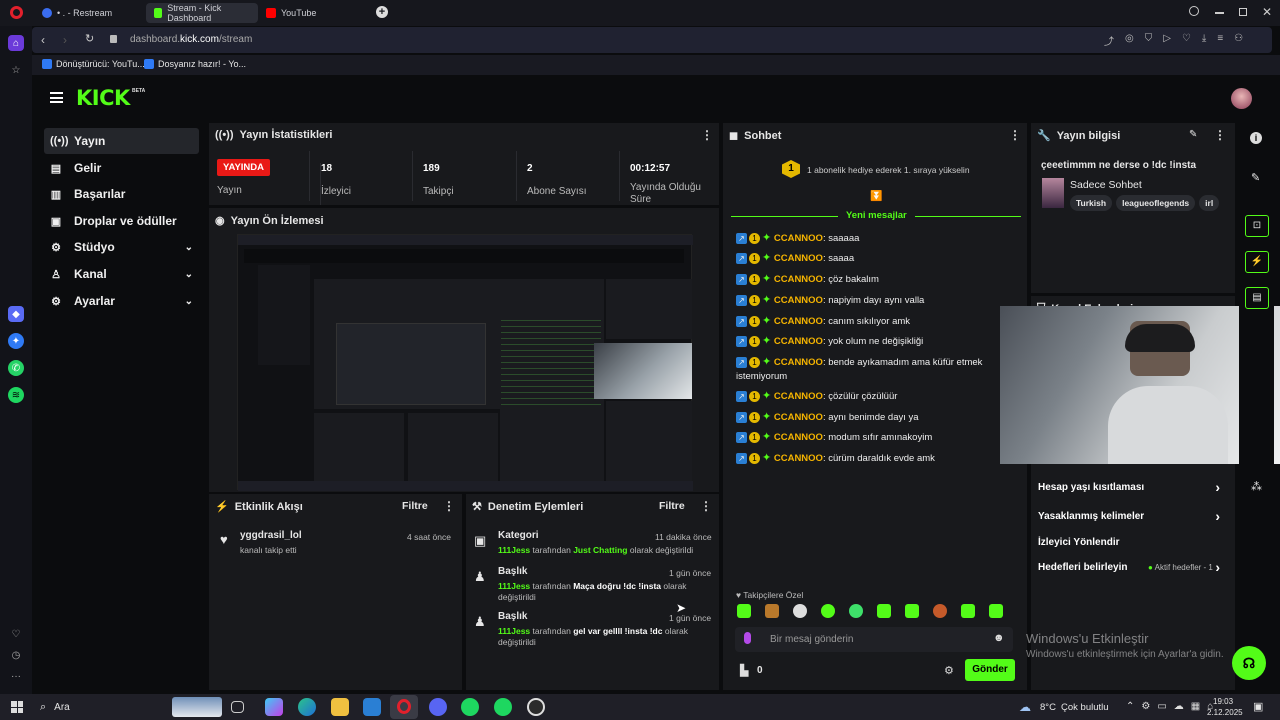 The image size is (1280, 720). I want to click on microphone-icon, so click(747, 638).